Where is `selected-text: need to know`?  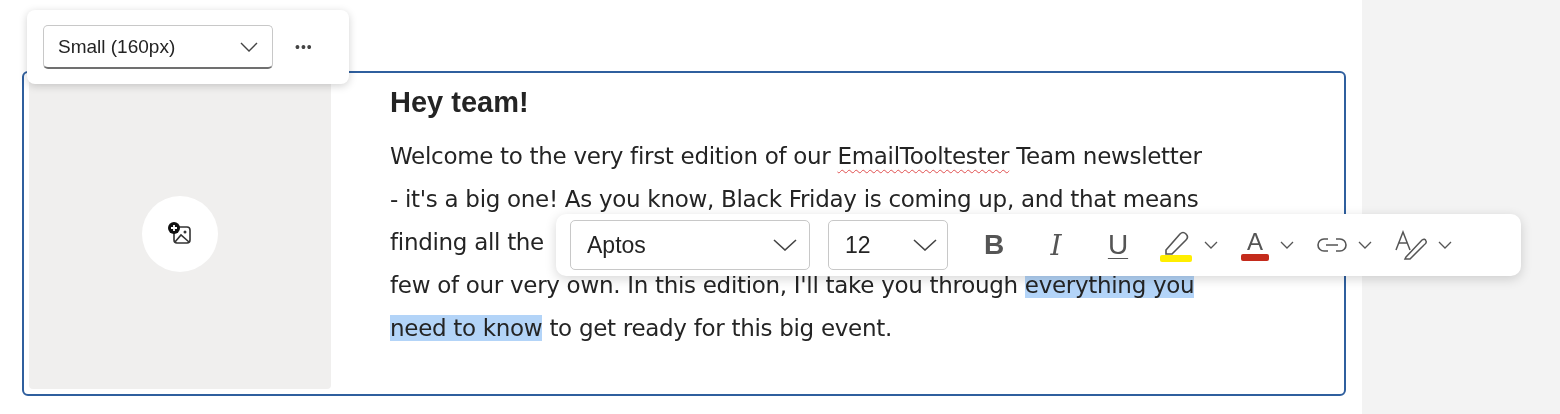 selected-text: need to know is located at coordinates (466, 328).